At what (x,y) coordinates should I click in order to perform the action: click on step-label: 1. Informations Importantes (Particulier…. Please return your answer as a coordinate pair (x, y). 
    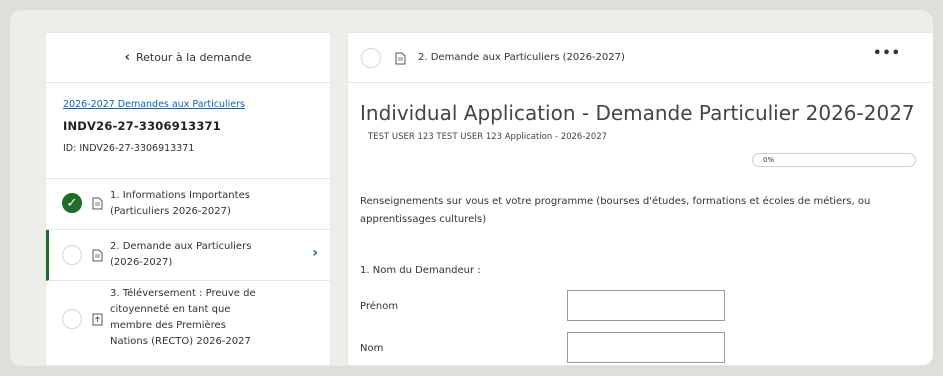
    Looking at the image, I should click on (180, 204).